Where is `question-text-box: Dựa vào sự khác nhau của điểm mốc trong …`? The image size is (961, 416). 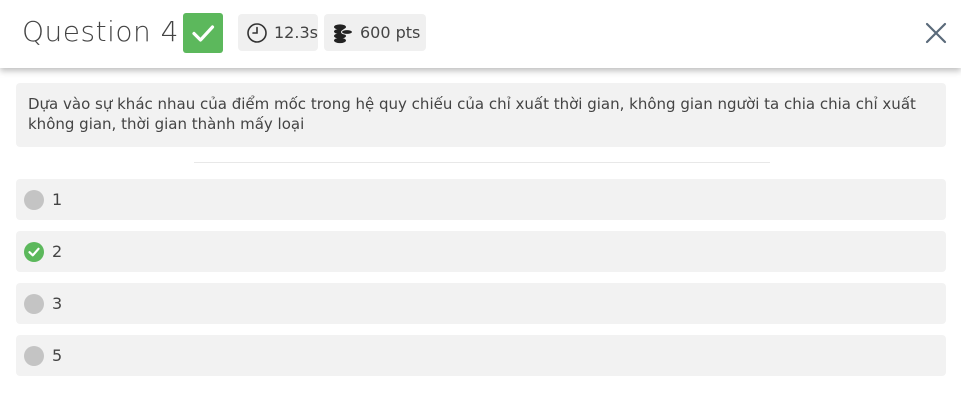 question-text-box: Dựa vào sự khác nhau của điểm mốc trong … is located at coordinates (481, 115).